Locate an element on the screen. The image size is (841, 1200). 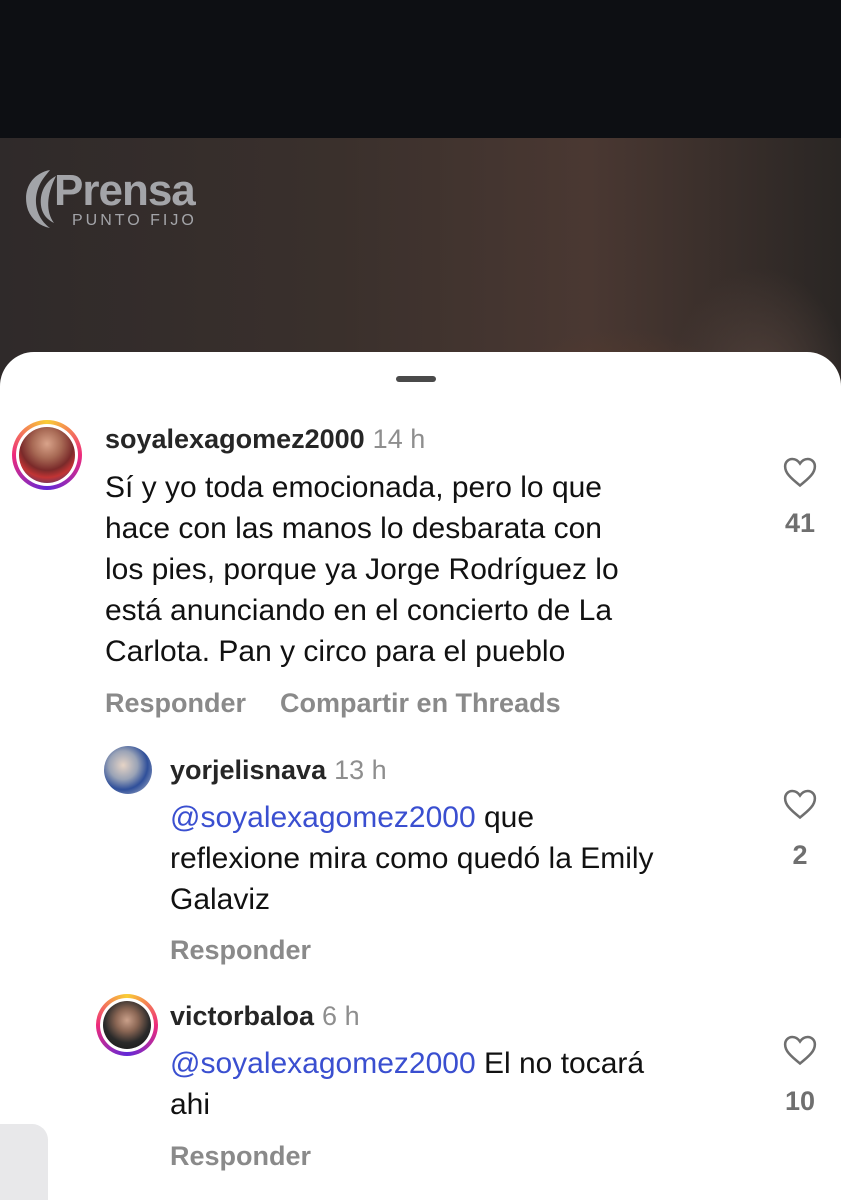
comment-text-line: los pies, porque ya Jorge Rodríguez lo is located at coordinates (362, 569).